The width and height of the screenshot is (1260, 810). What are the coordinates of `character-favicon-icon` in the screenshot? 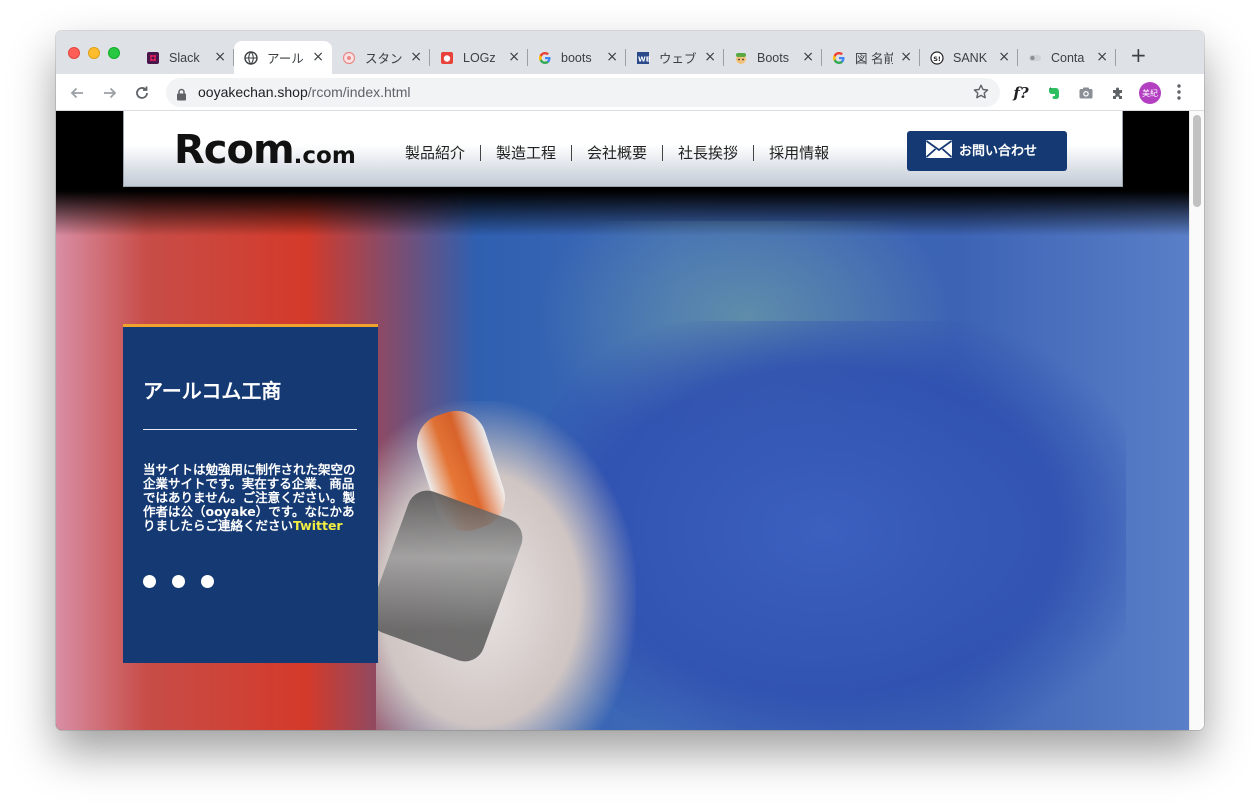 It's located at (741, 58).